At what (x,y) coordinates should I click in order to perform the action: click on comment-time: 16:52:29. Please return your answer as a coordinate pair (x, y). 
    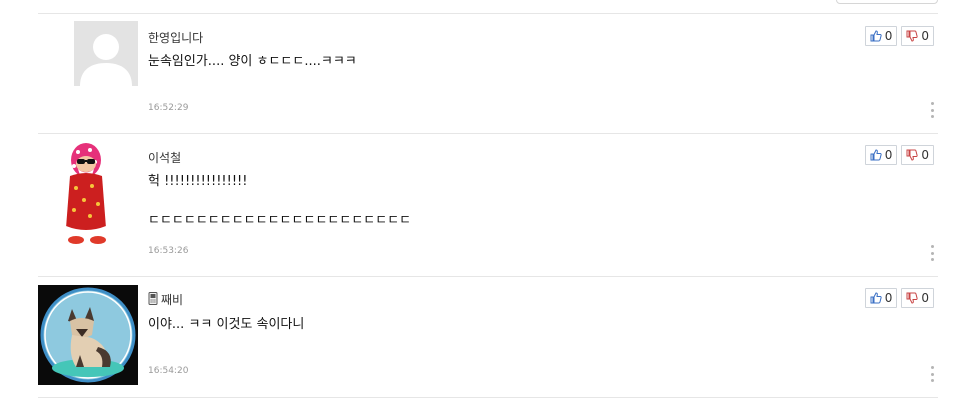
    Looking at the image, I should click on (168, 108).